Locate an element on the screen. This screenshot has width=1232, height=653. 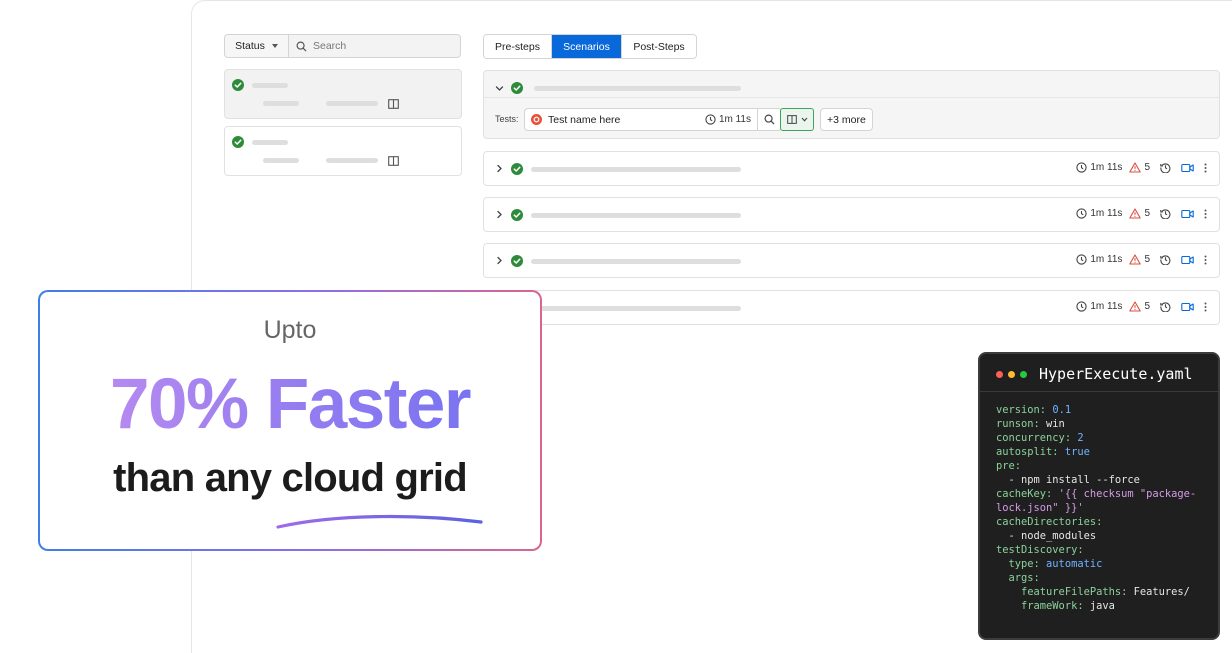
code-token: 0.1 is located at coordinates (1062, 410).